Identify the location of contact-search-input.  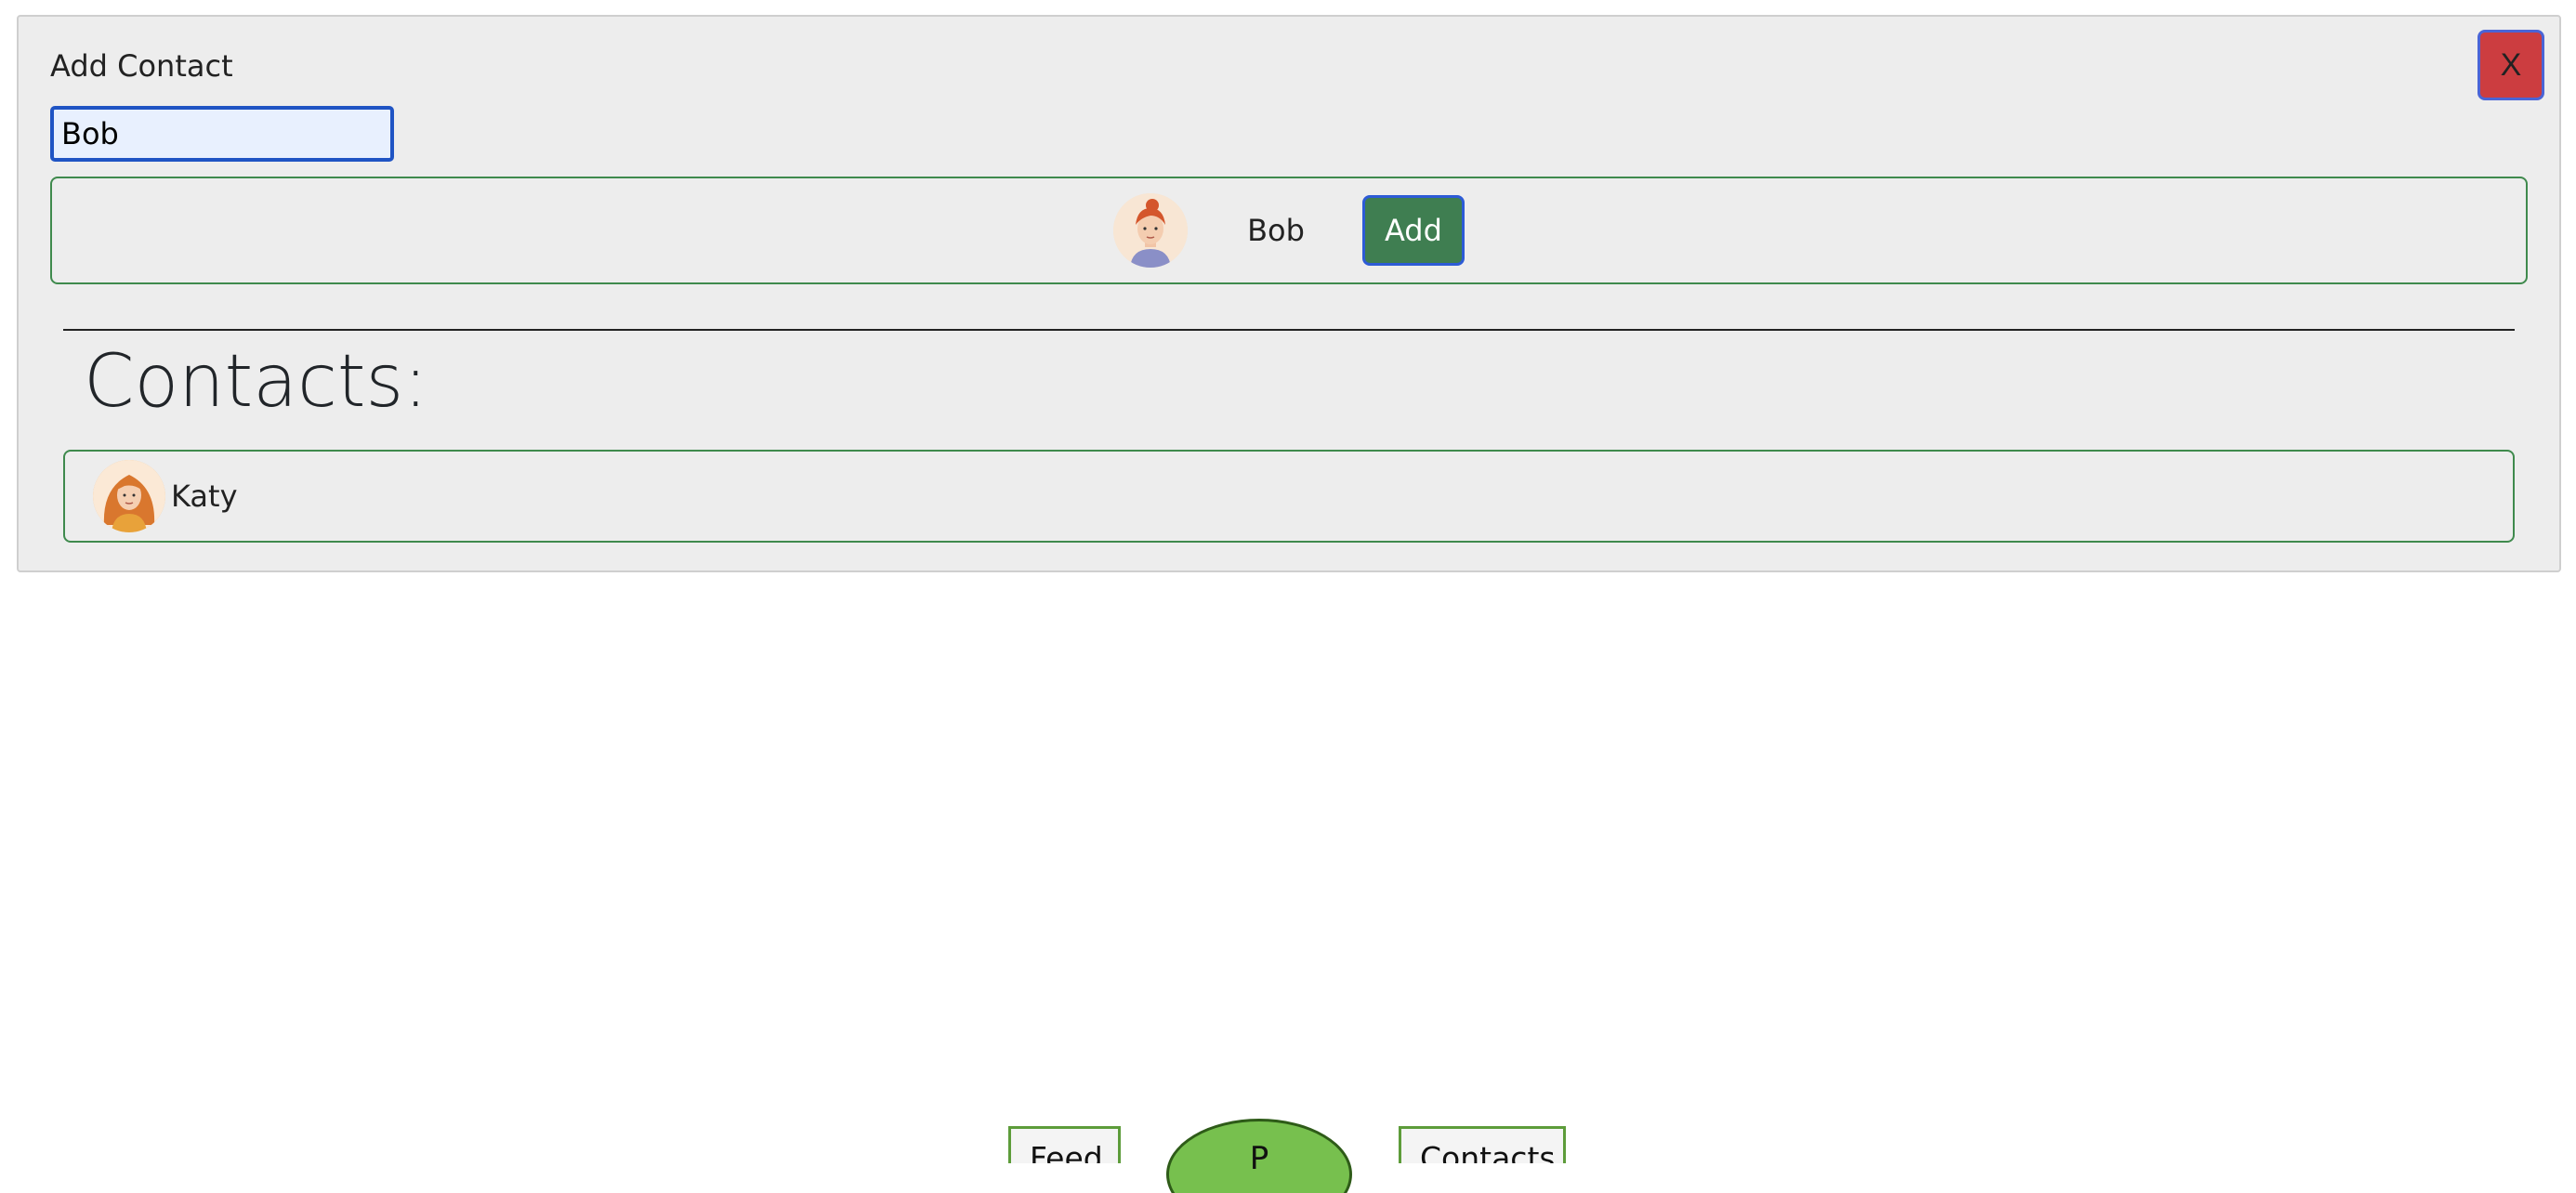
(222, 134).